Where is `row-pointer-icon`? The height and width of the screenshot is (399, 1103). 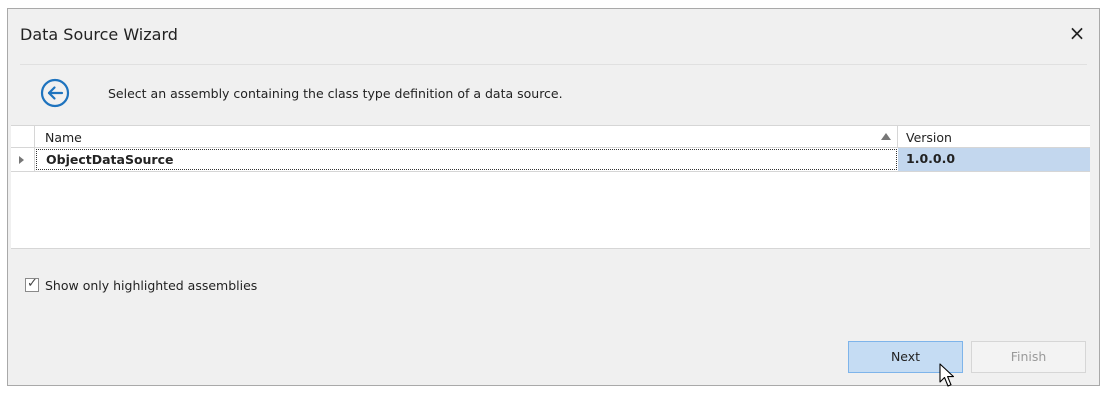 row-pointer-icon is located at coordinates (21, 160).